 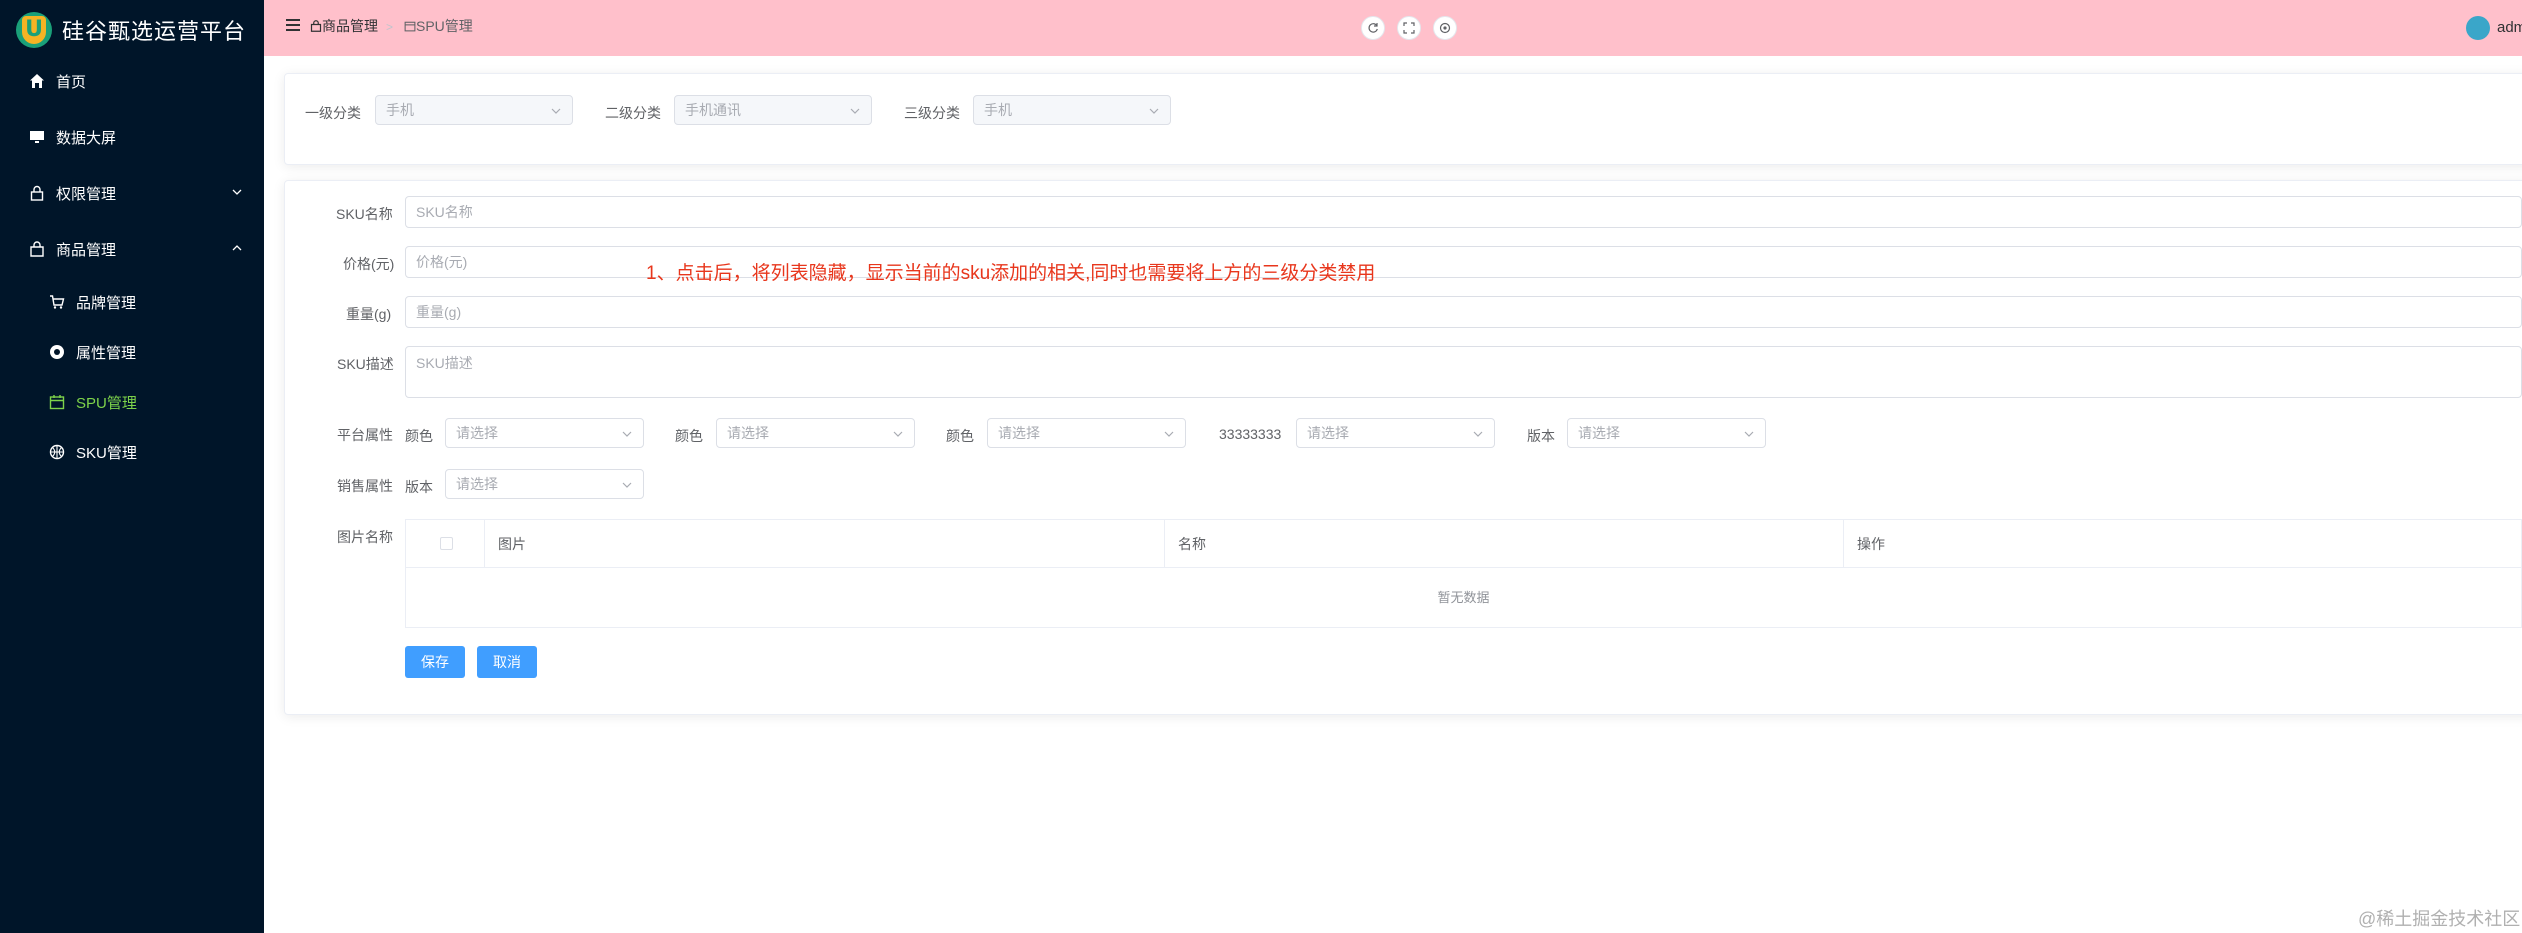 I want to click on breadcrumb-label: SPU管理, so click(x=444, y=26).